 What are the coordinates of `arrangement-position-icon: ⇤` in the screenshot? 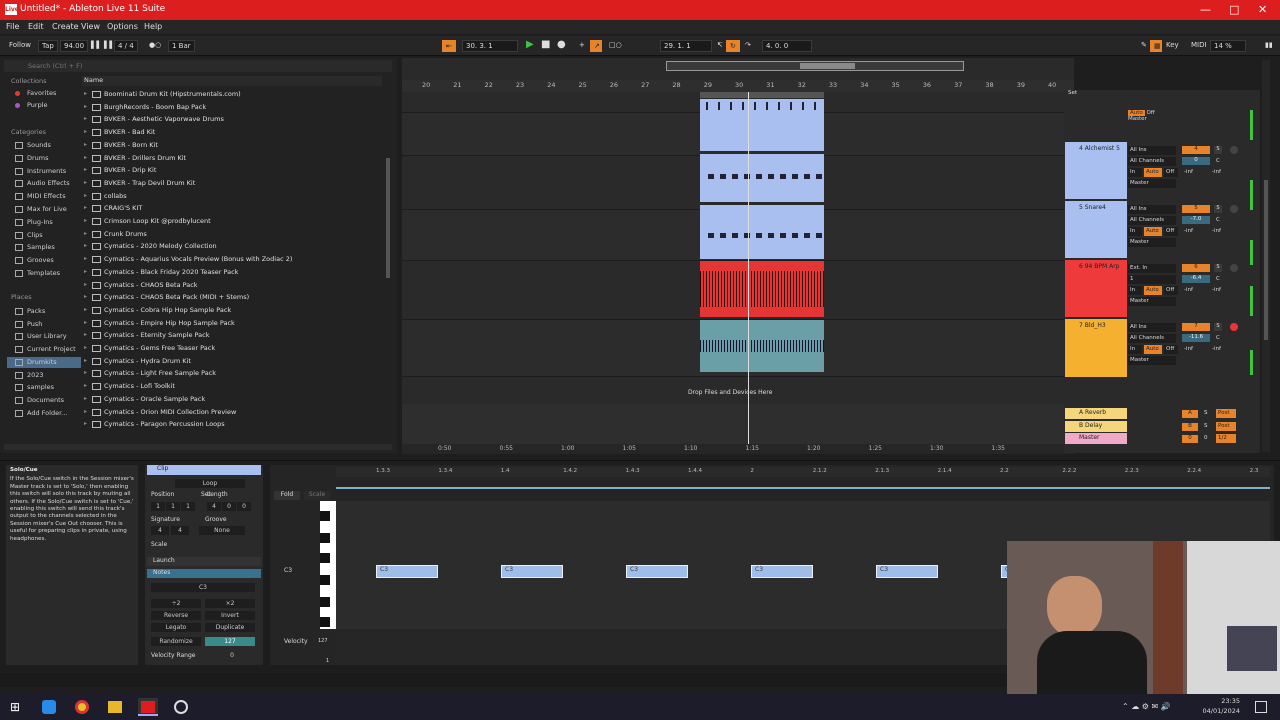 It's located at (449, 46).